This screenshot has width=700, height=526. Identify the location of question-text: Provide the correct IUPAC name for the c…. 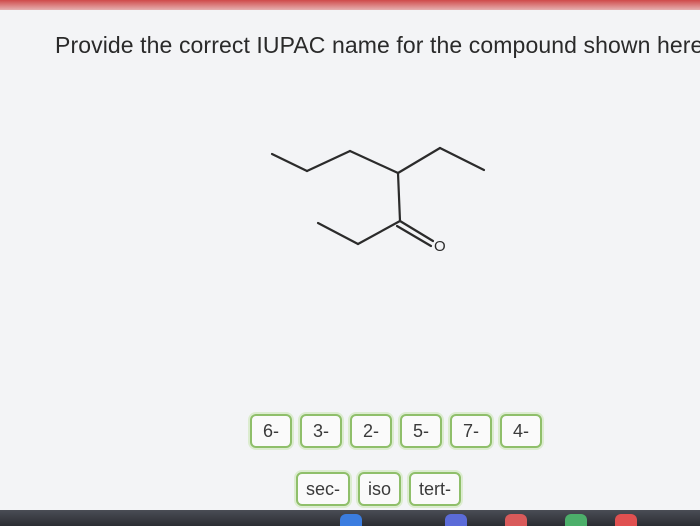
(377, 45).